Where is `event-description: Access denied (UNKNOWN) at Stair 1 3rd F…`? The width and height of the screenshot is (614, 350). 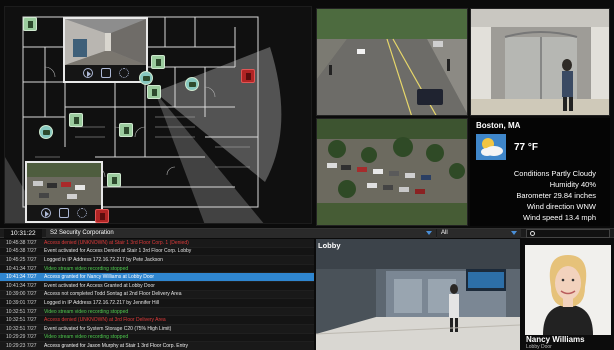 event-description: Access denied (UNKNOWN) at Stair 1 3rd F… is located at coordinates (116, 242).